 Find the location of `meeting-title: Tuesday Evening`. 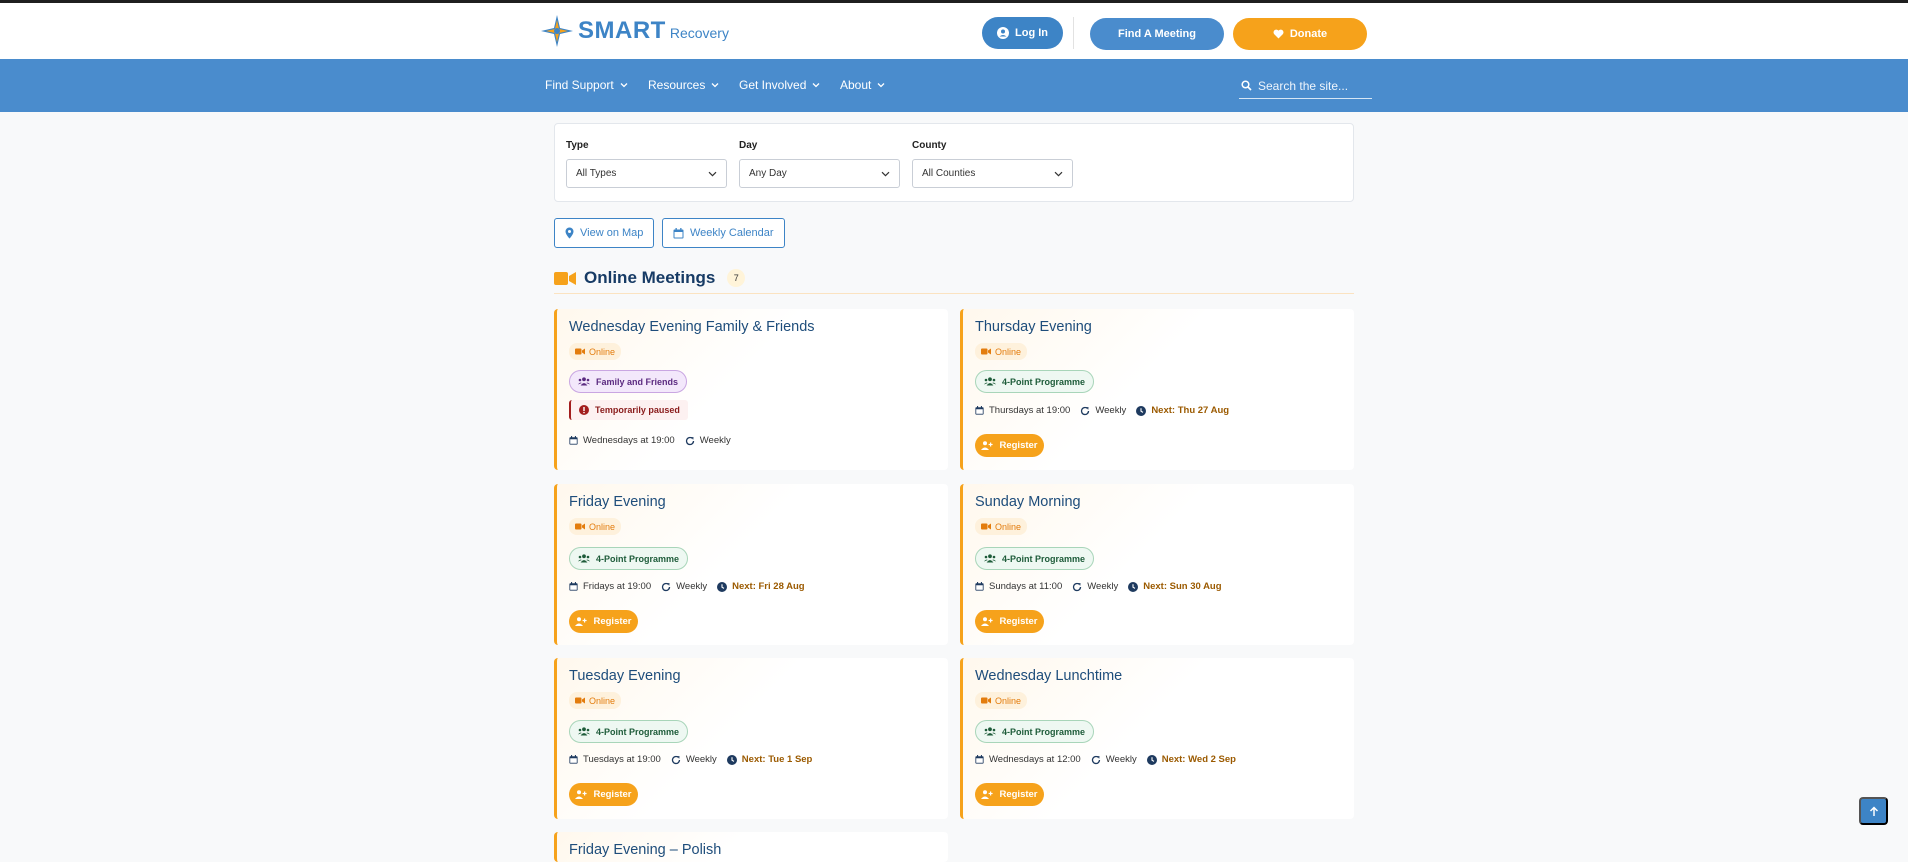

meeting-title: Tuesday Evening is located at coordinates (625, 676).